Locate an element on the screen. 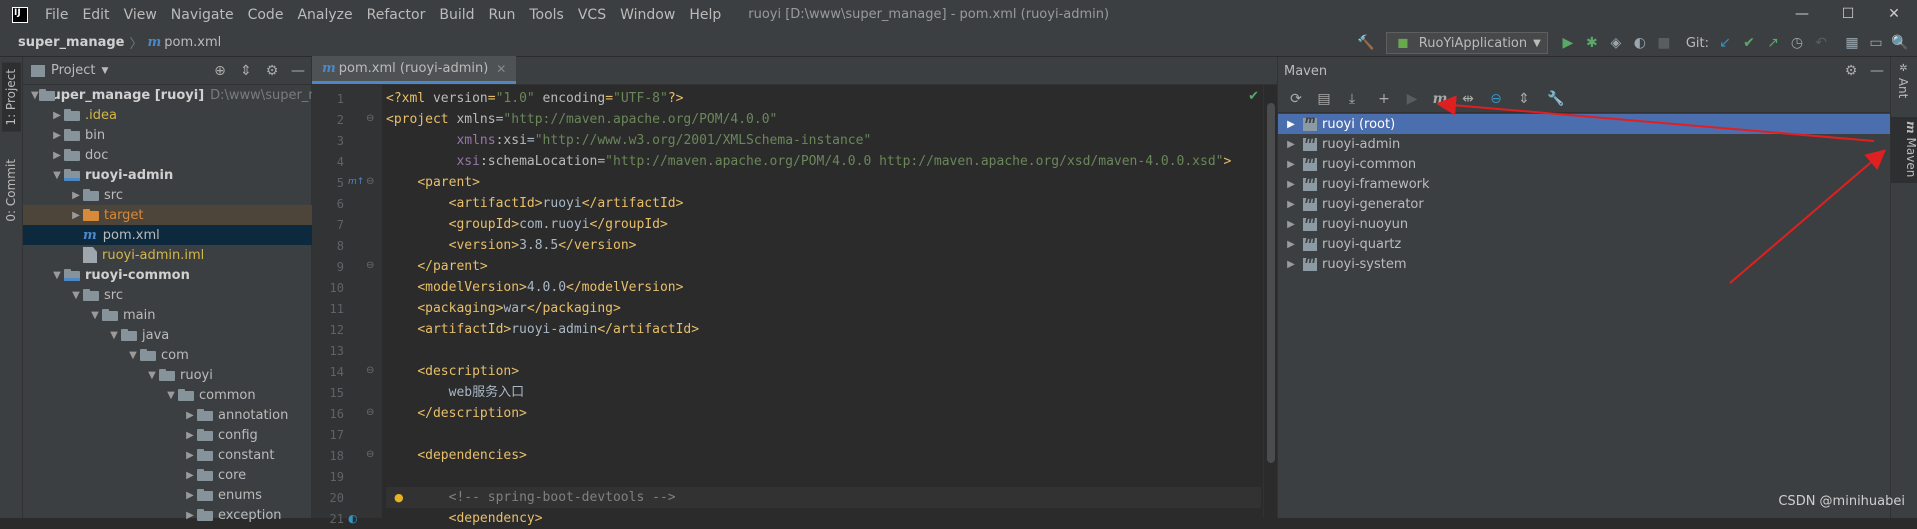 The image size is (1917, 529). tree-item: ▶ .idea is located at coordinates (167, 115).